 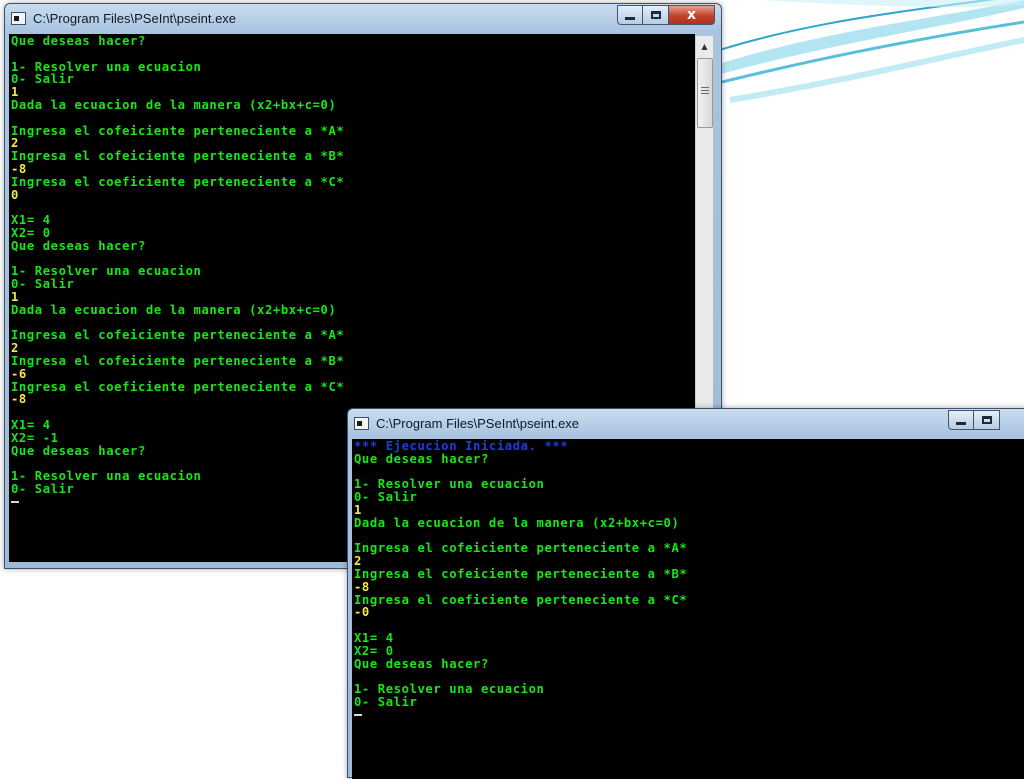 I want to click on close-icon: x, so click(x=691, y=15).